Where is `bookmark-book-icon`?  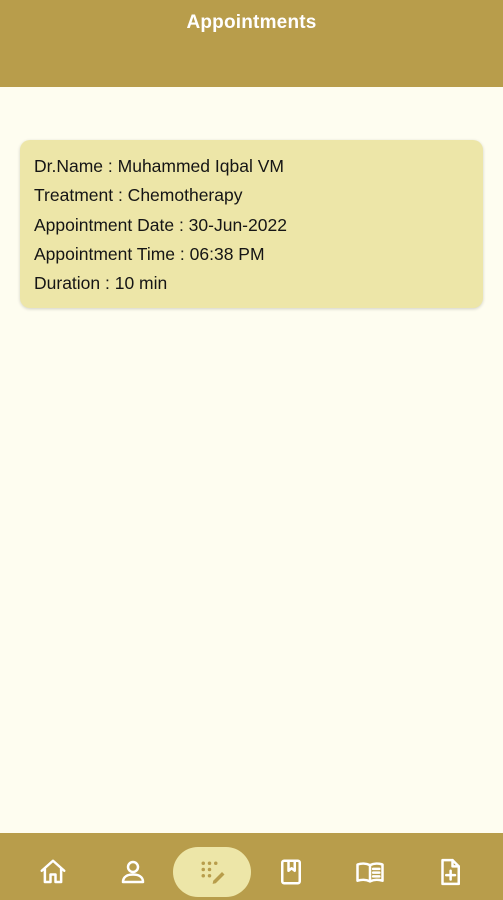
bookmark-book-icon is located at coordinates (291, 872).